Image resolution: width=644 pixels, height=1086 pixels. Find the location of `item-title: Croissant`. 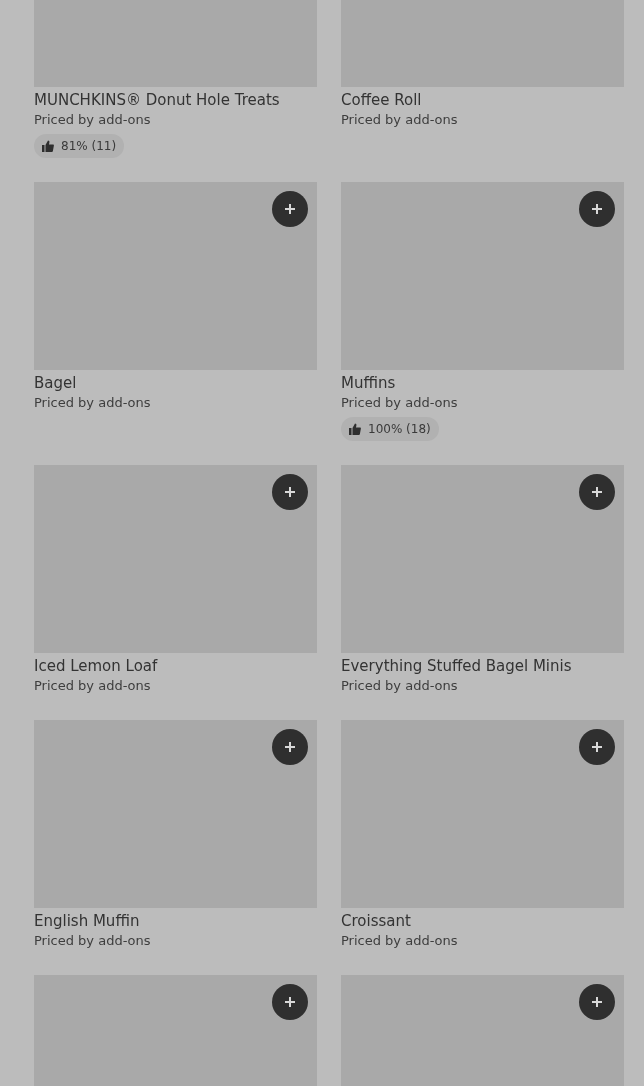

item-title: Croissant is located at coordinates (376, 921).